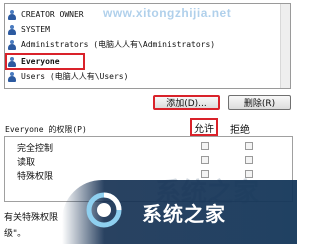 The width and height of the screenshot is (320, 244). What do you see at coordinates (240, 130) in the screenshot?
I see `deny-column-header: 拒绝` at bounding box center [240, 130].